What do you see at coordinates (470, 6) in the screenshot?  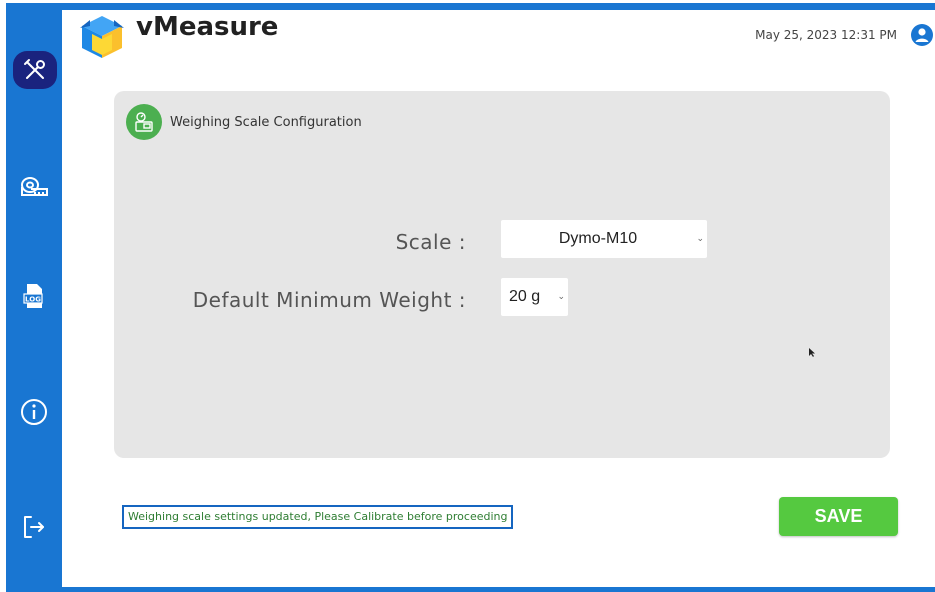 I see `top-border` at bounding box center [470, 6].